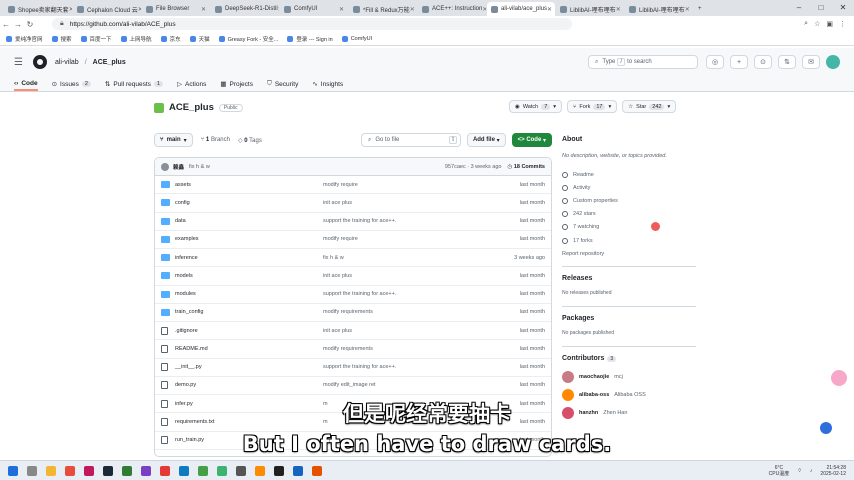 The width and height of the screenshot is (854, 480). I want to click on branches-link: ⑂ 1 Branch, so click(215, 140).